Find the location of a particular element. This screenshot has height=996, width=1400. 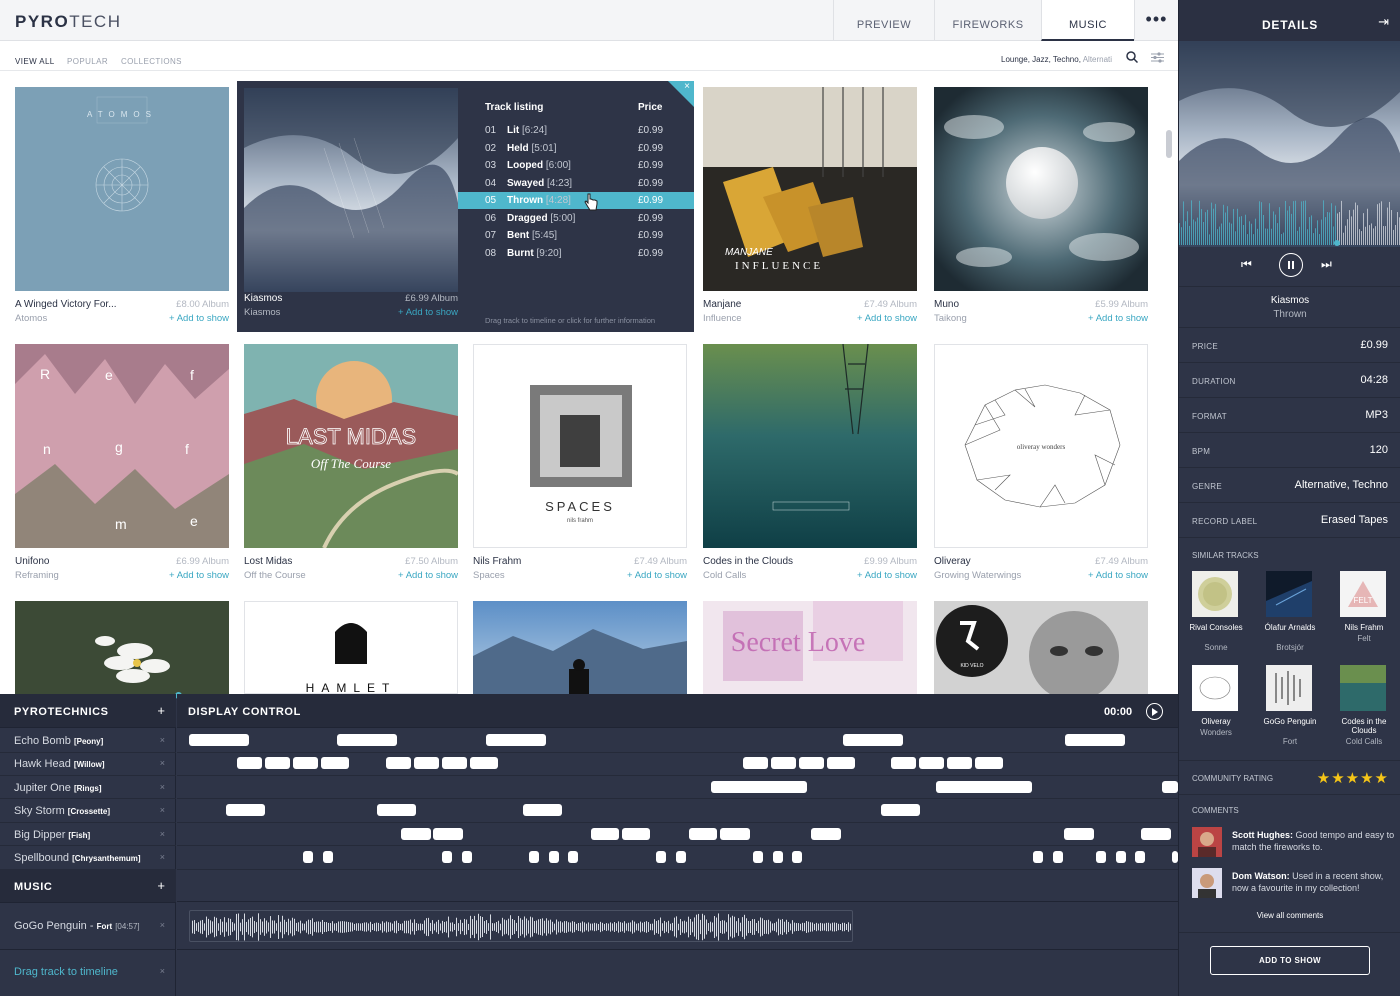

view-all-comments-link: View all comments is located at coordinates (1289, 915).